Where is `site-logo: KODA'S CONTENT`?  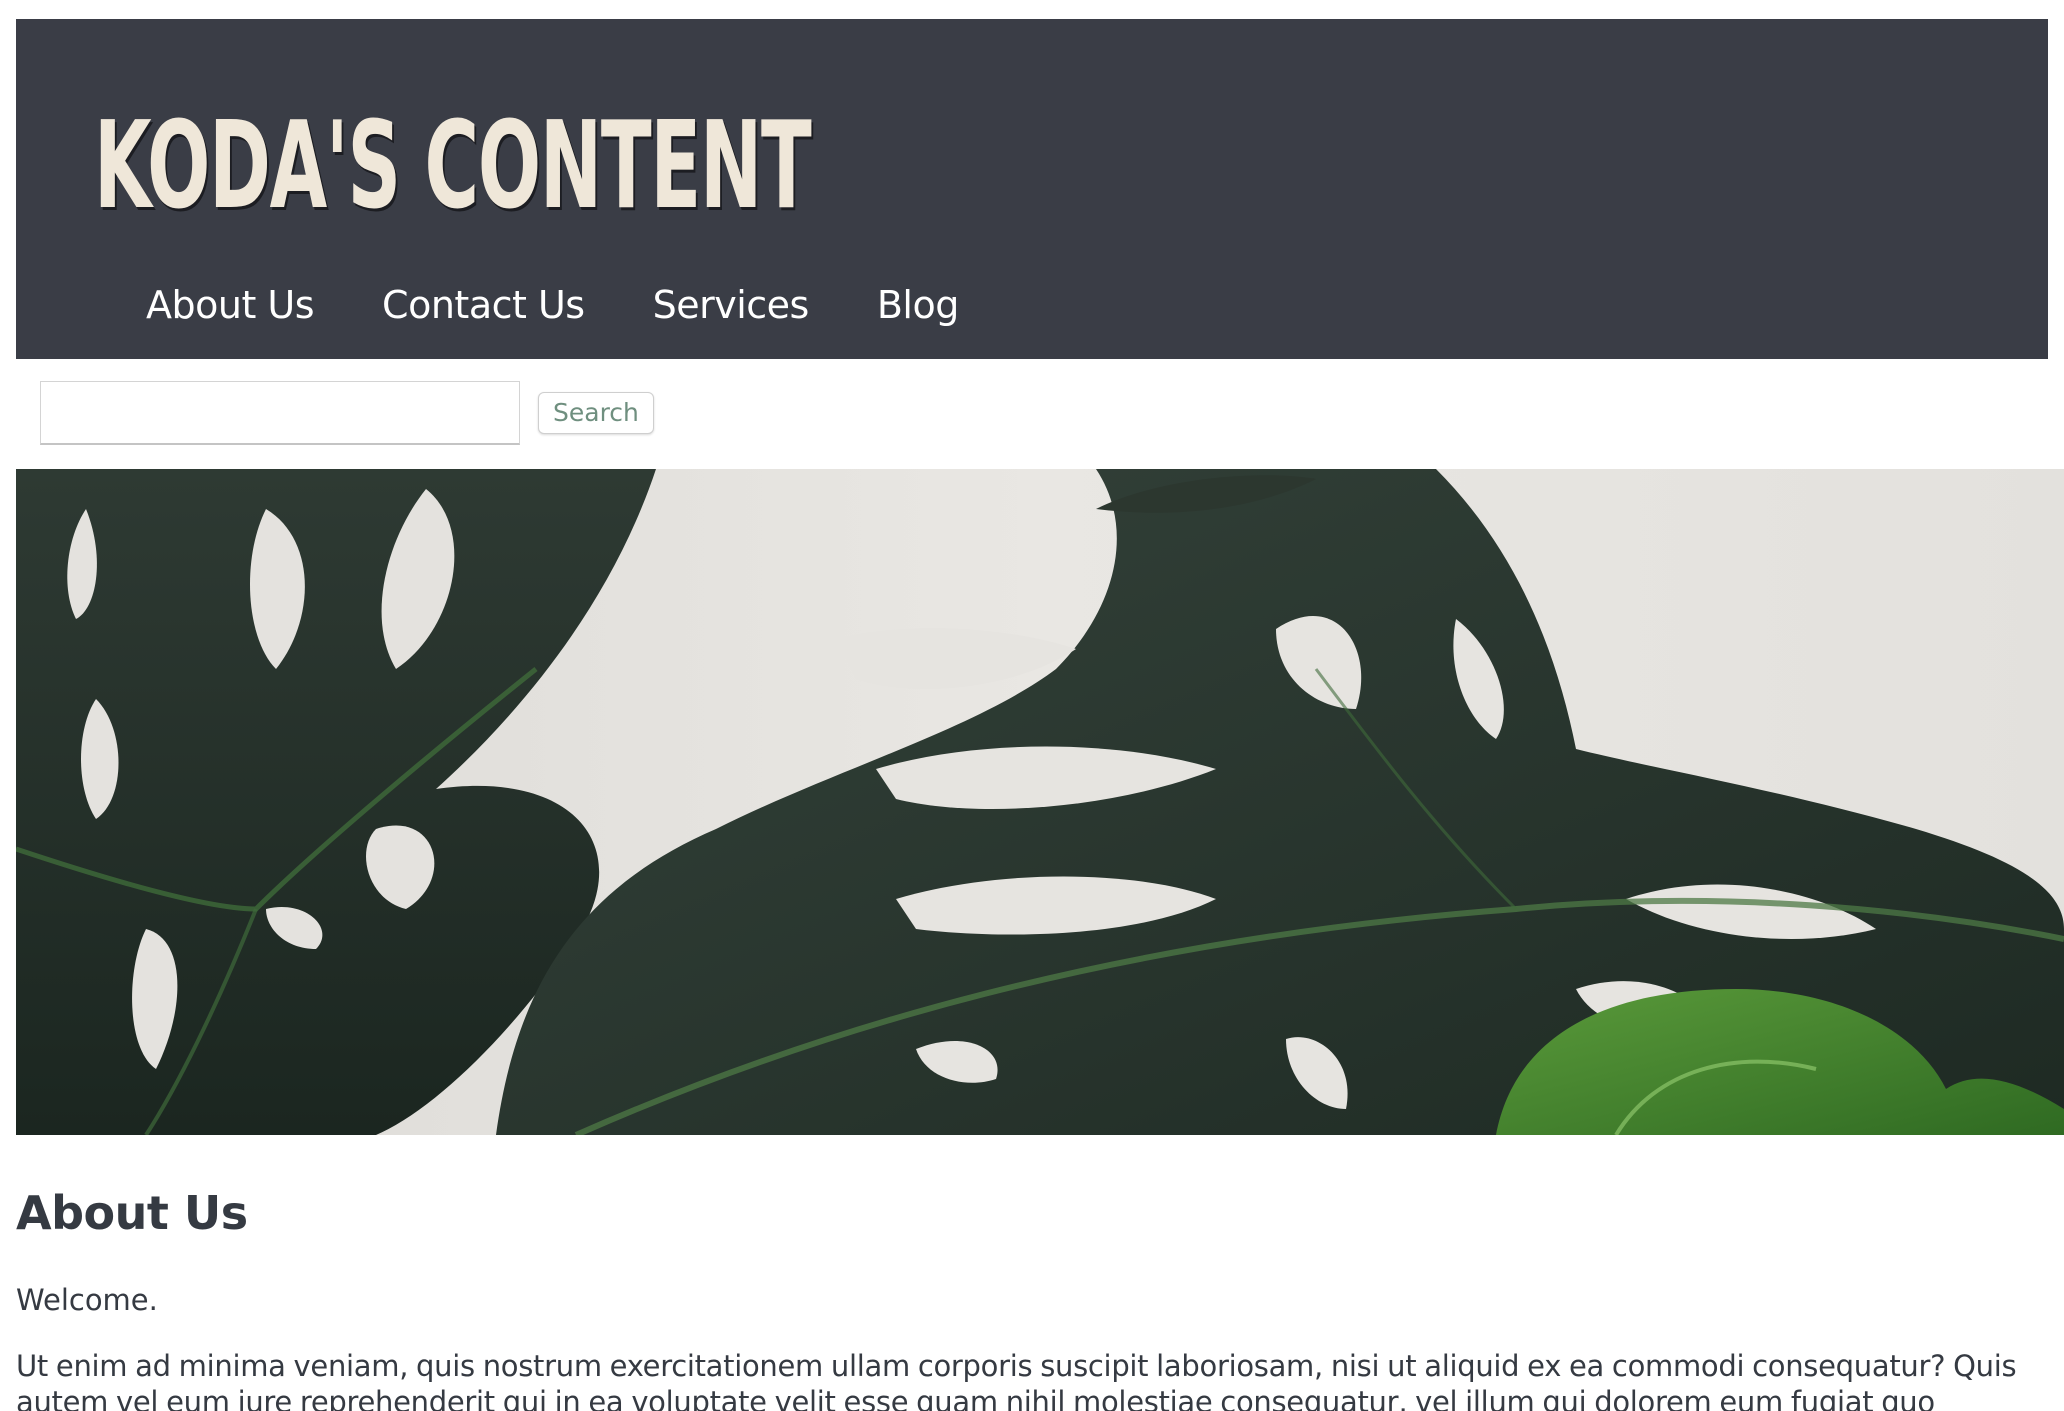
site-logo: KODA'S CONTENT is located at coordinates (453, 167).